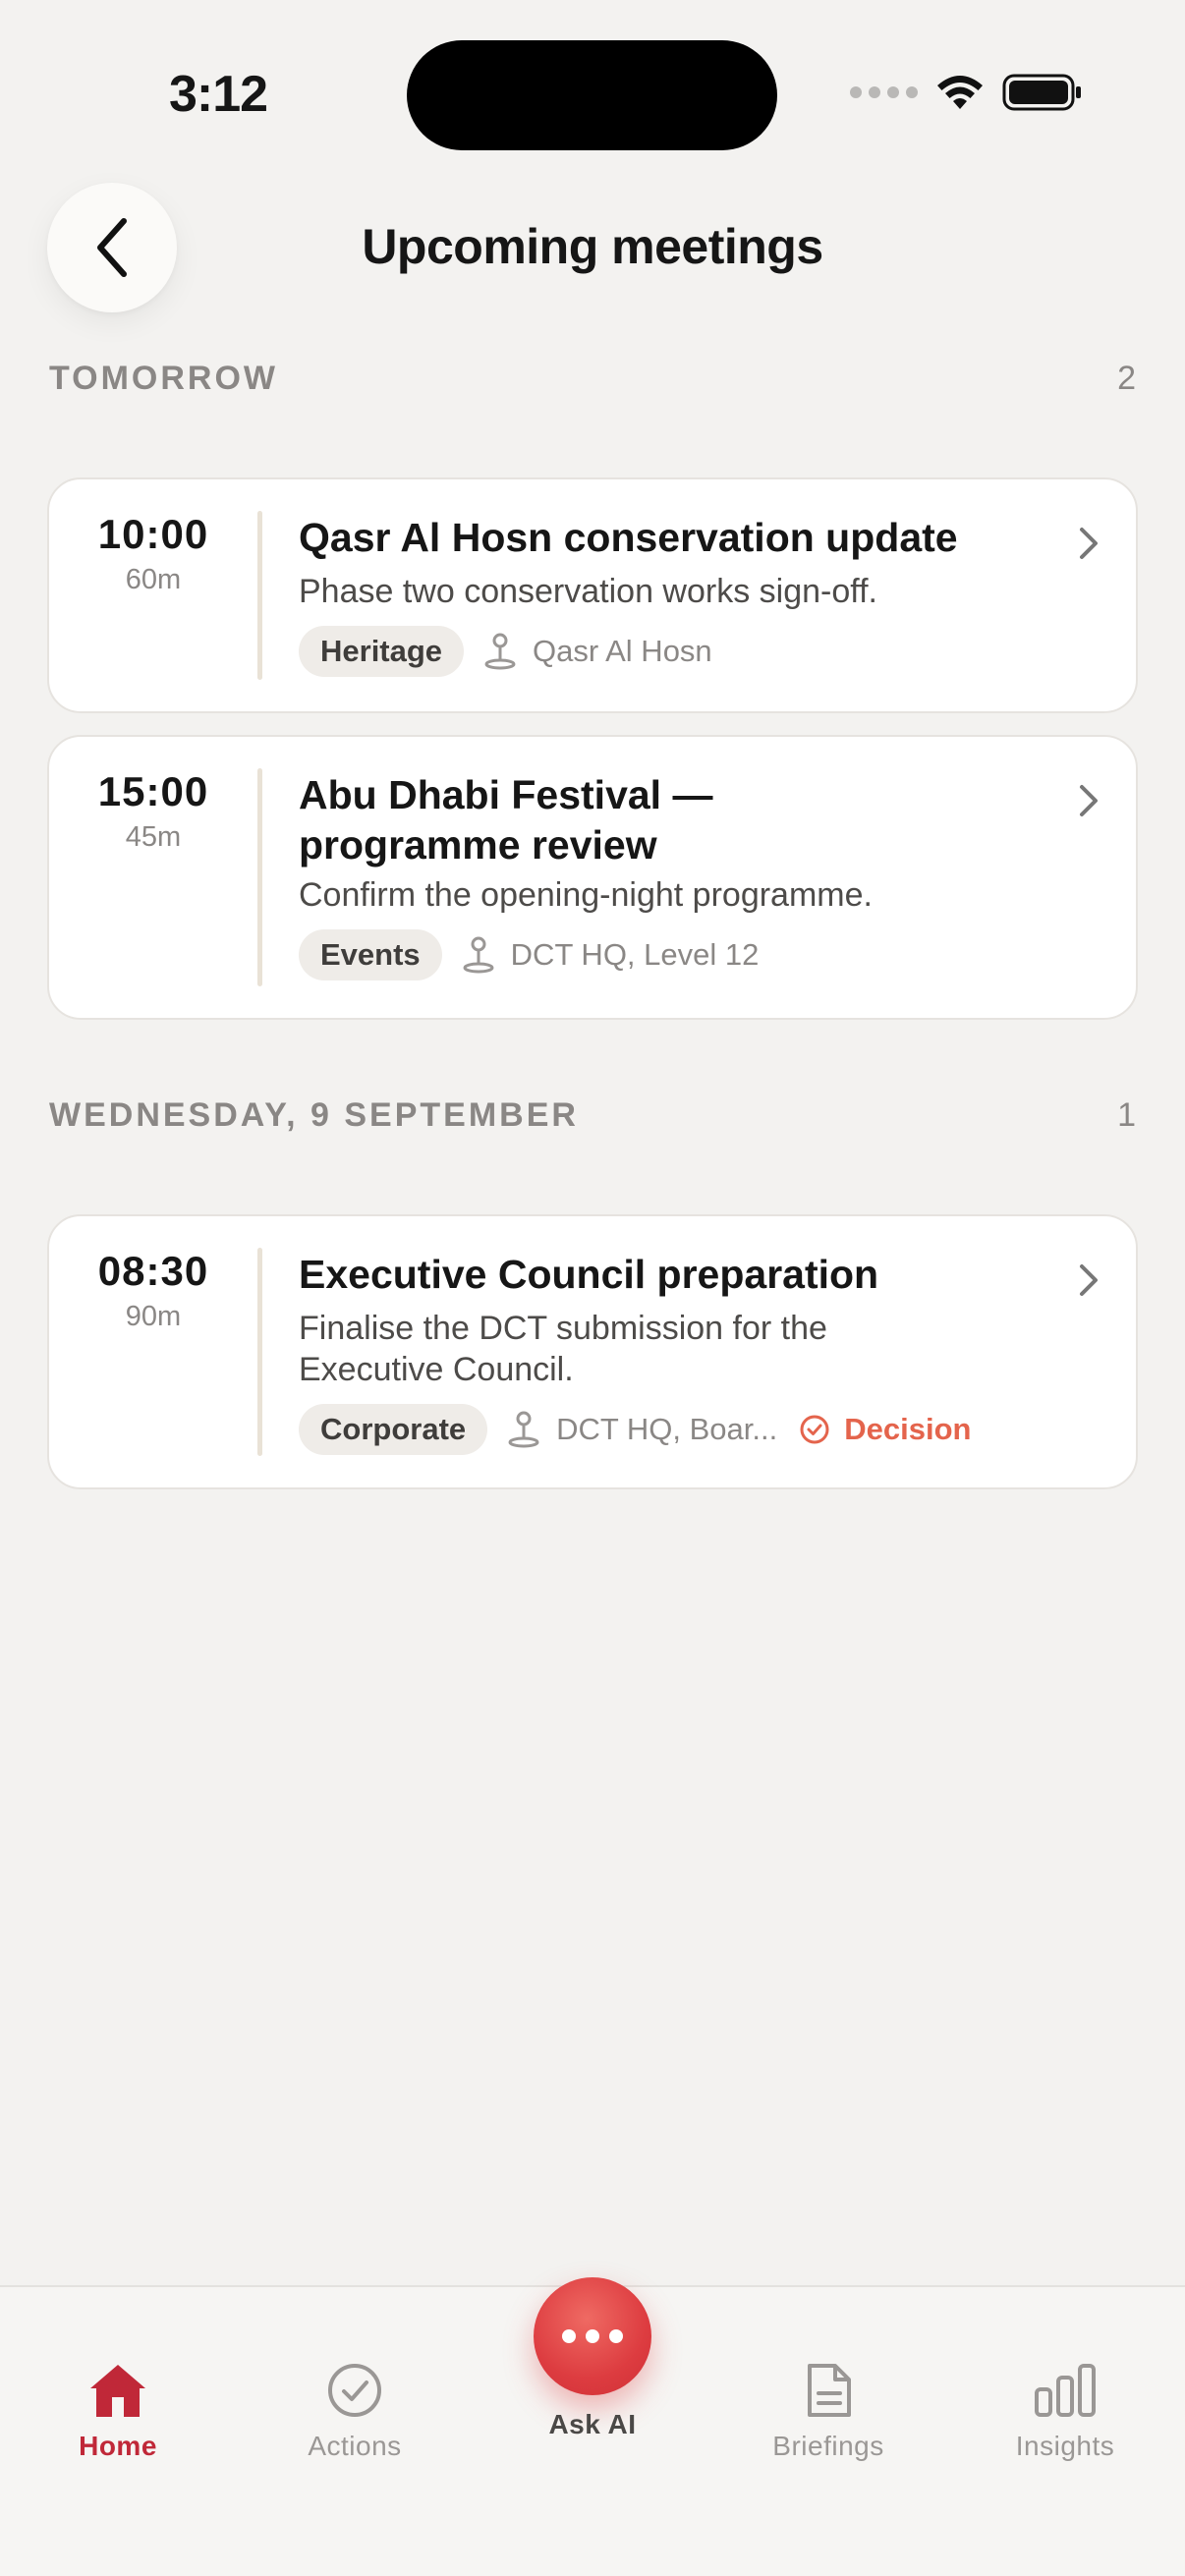 The height and width of the screenshot is (2576, 1185). What do you see at coordinates (153, 534) in the screenshot?
I see `meeting-time: 10:00` at bounding box center [153, 534].